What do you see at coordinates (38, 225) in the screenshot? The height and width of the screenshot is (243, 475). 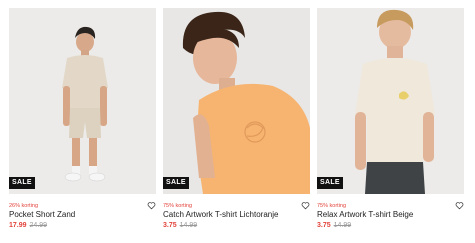 I see `original-price: 24.99` at bounding box center [38, 225].